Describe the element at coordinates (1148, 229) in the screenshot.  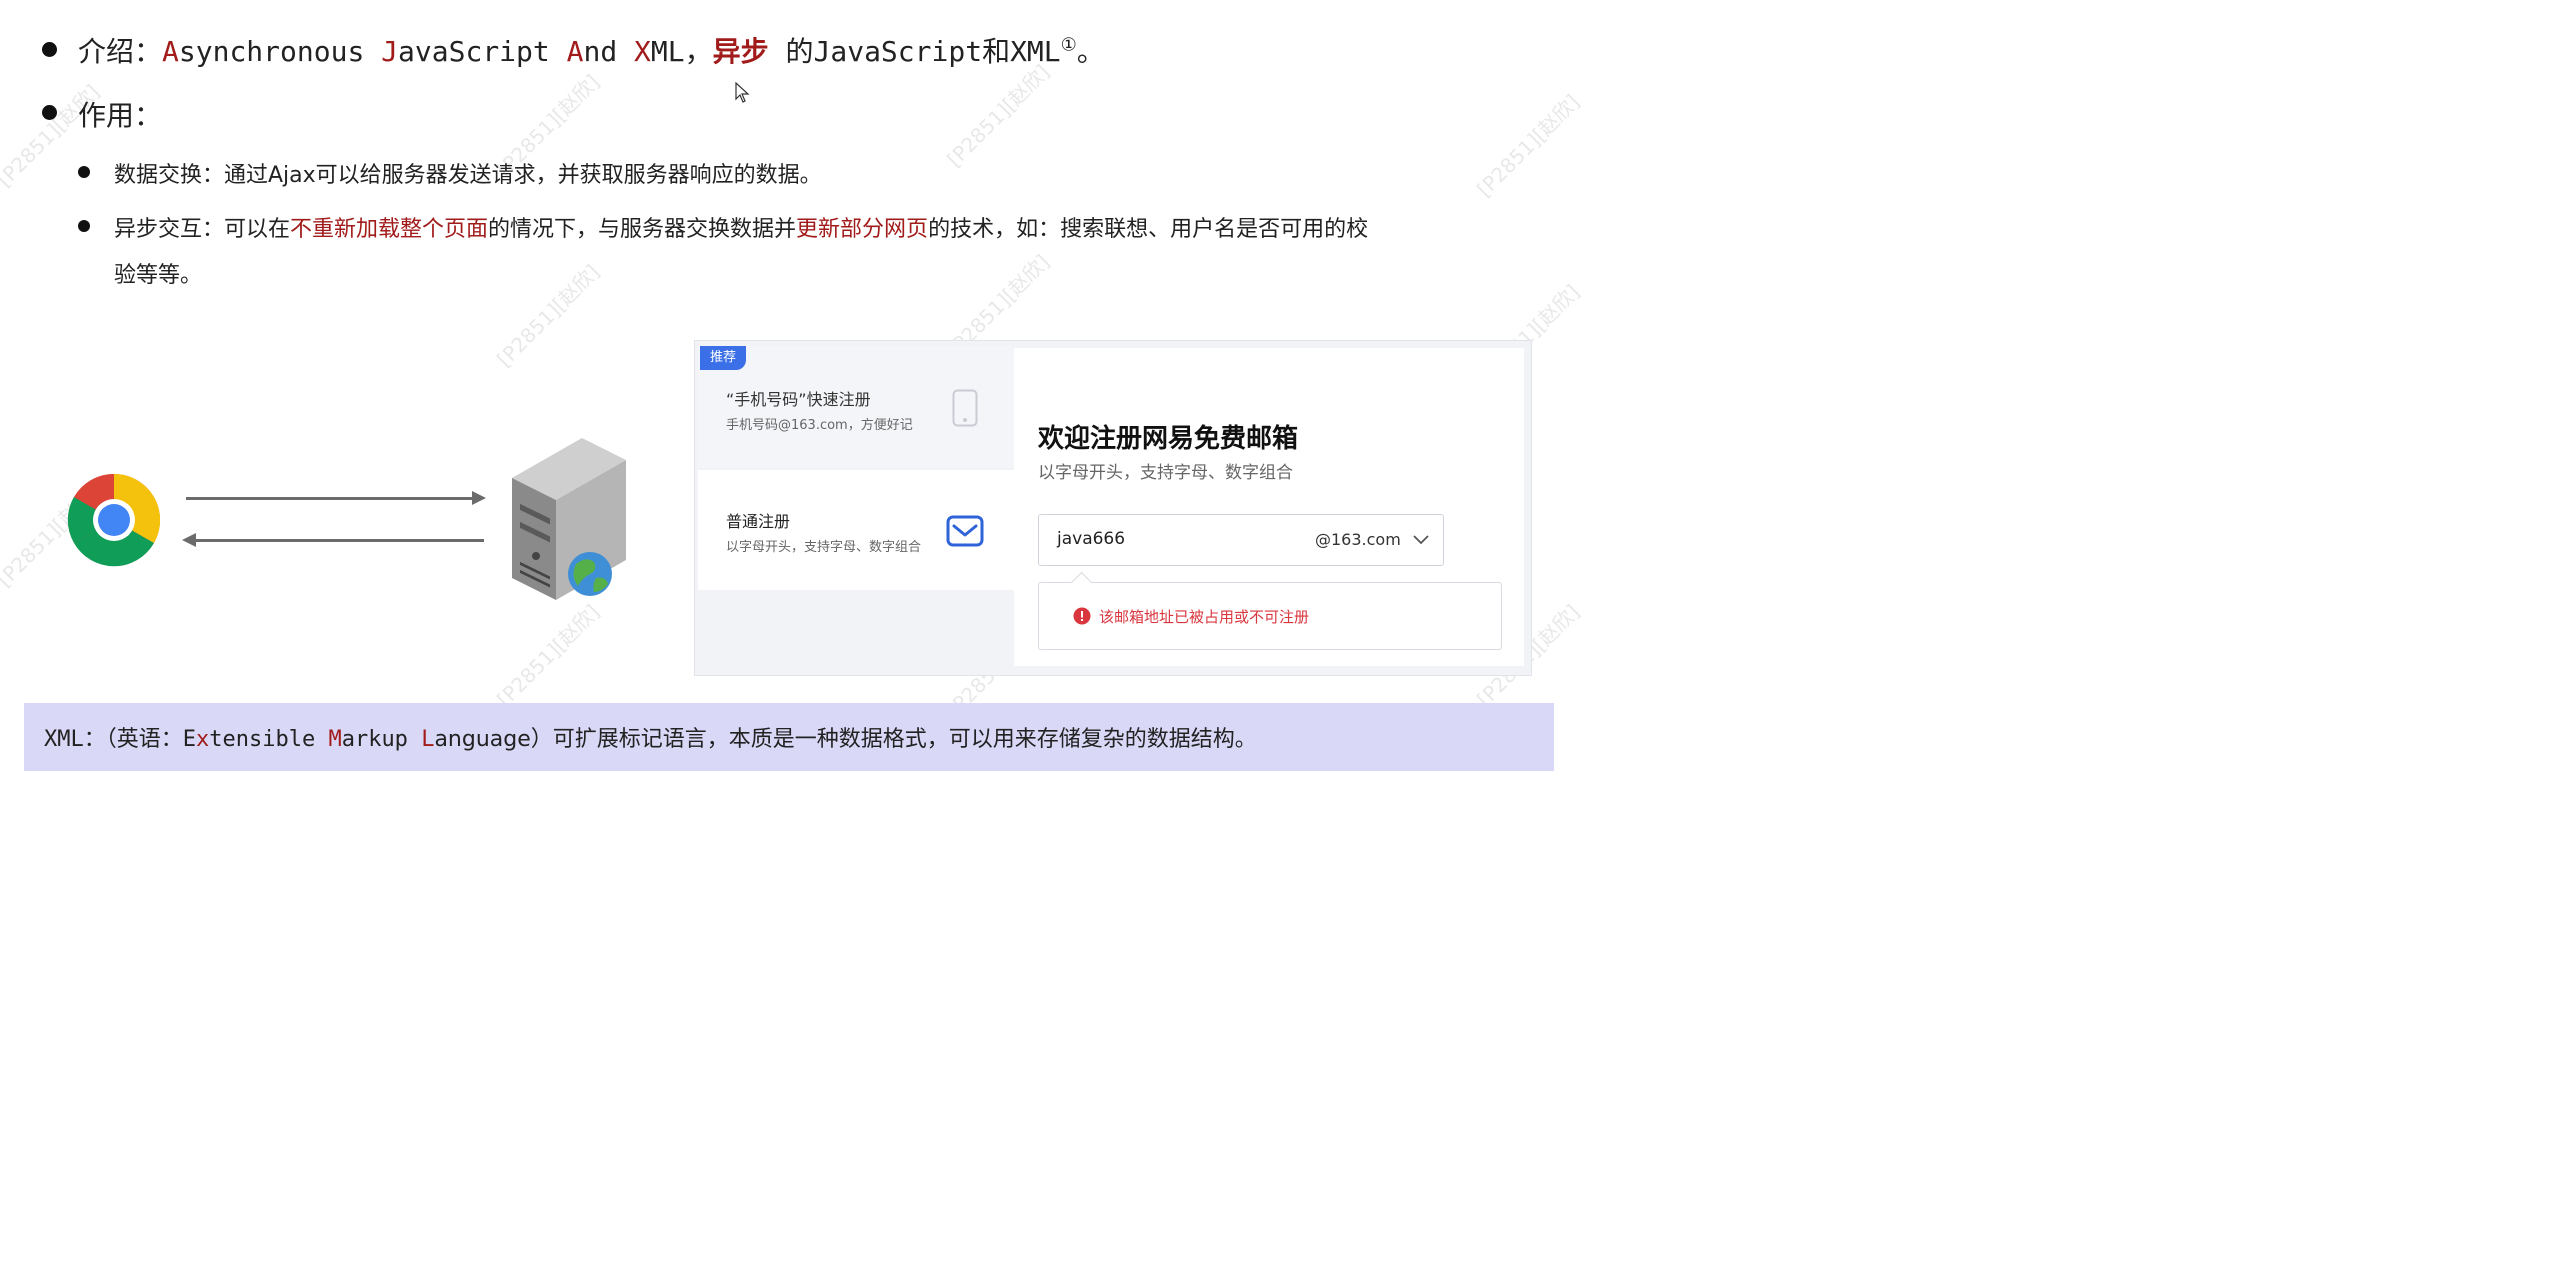
I see `text-span: 的技术，如：搜索联想、用户名是否可用的校` at that location.